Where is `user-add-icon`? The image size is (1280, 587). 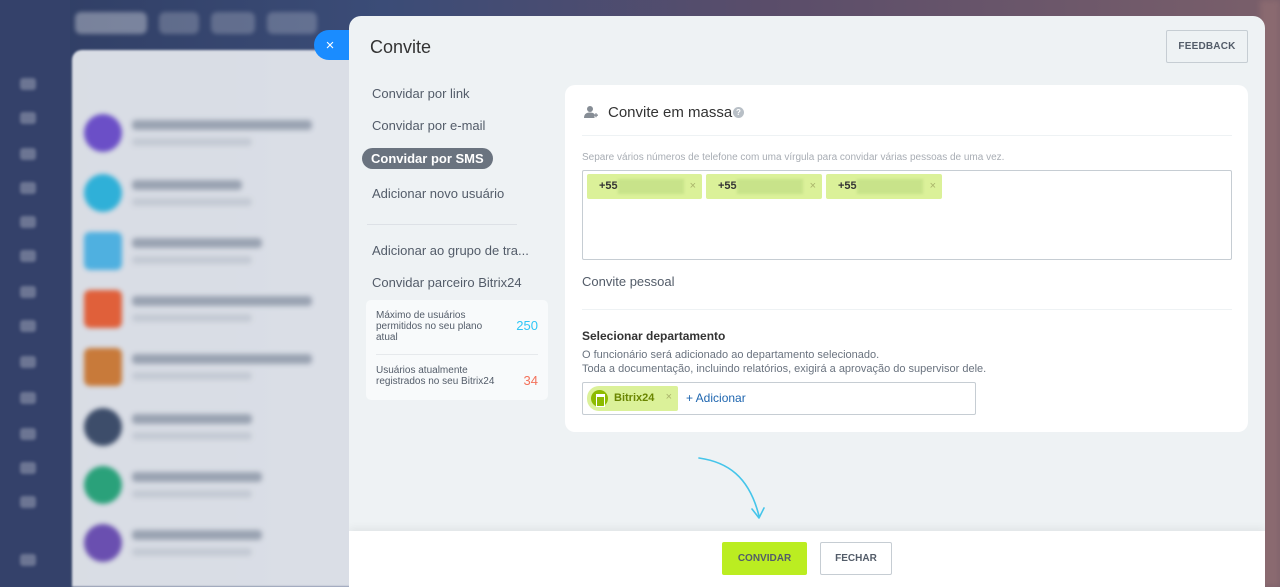 user-add-icon is located at coordinates (591, 112).